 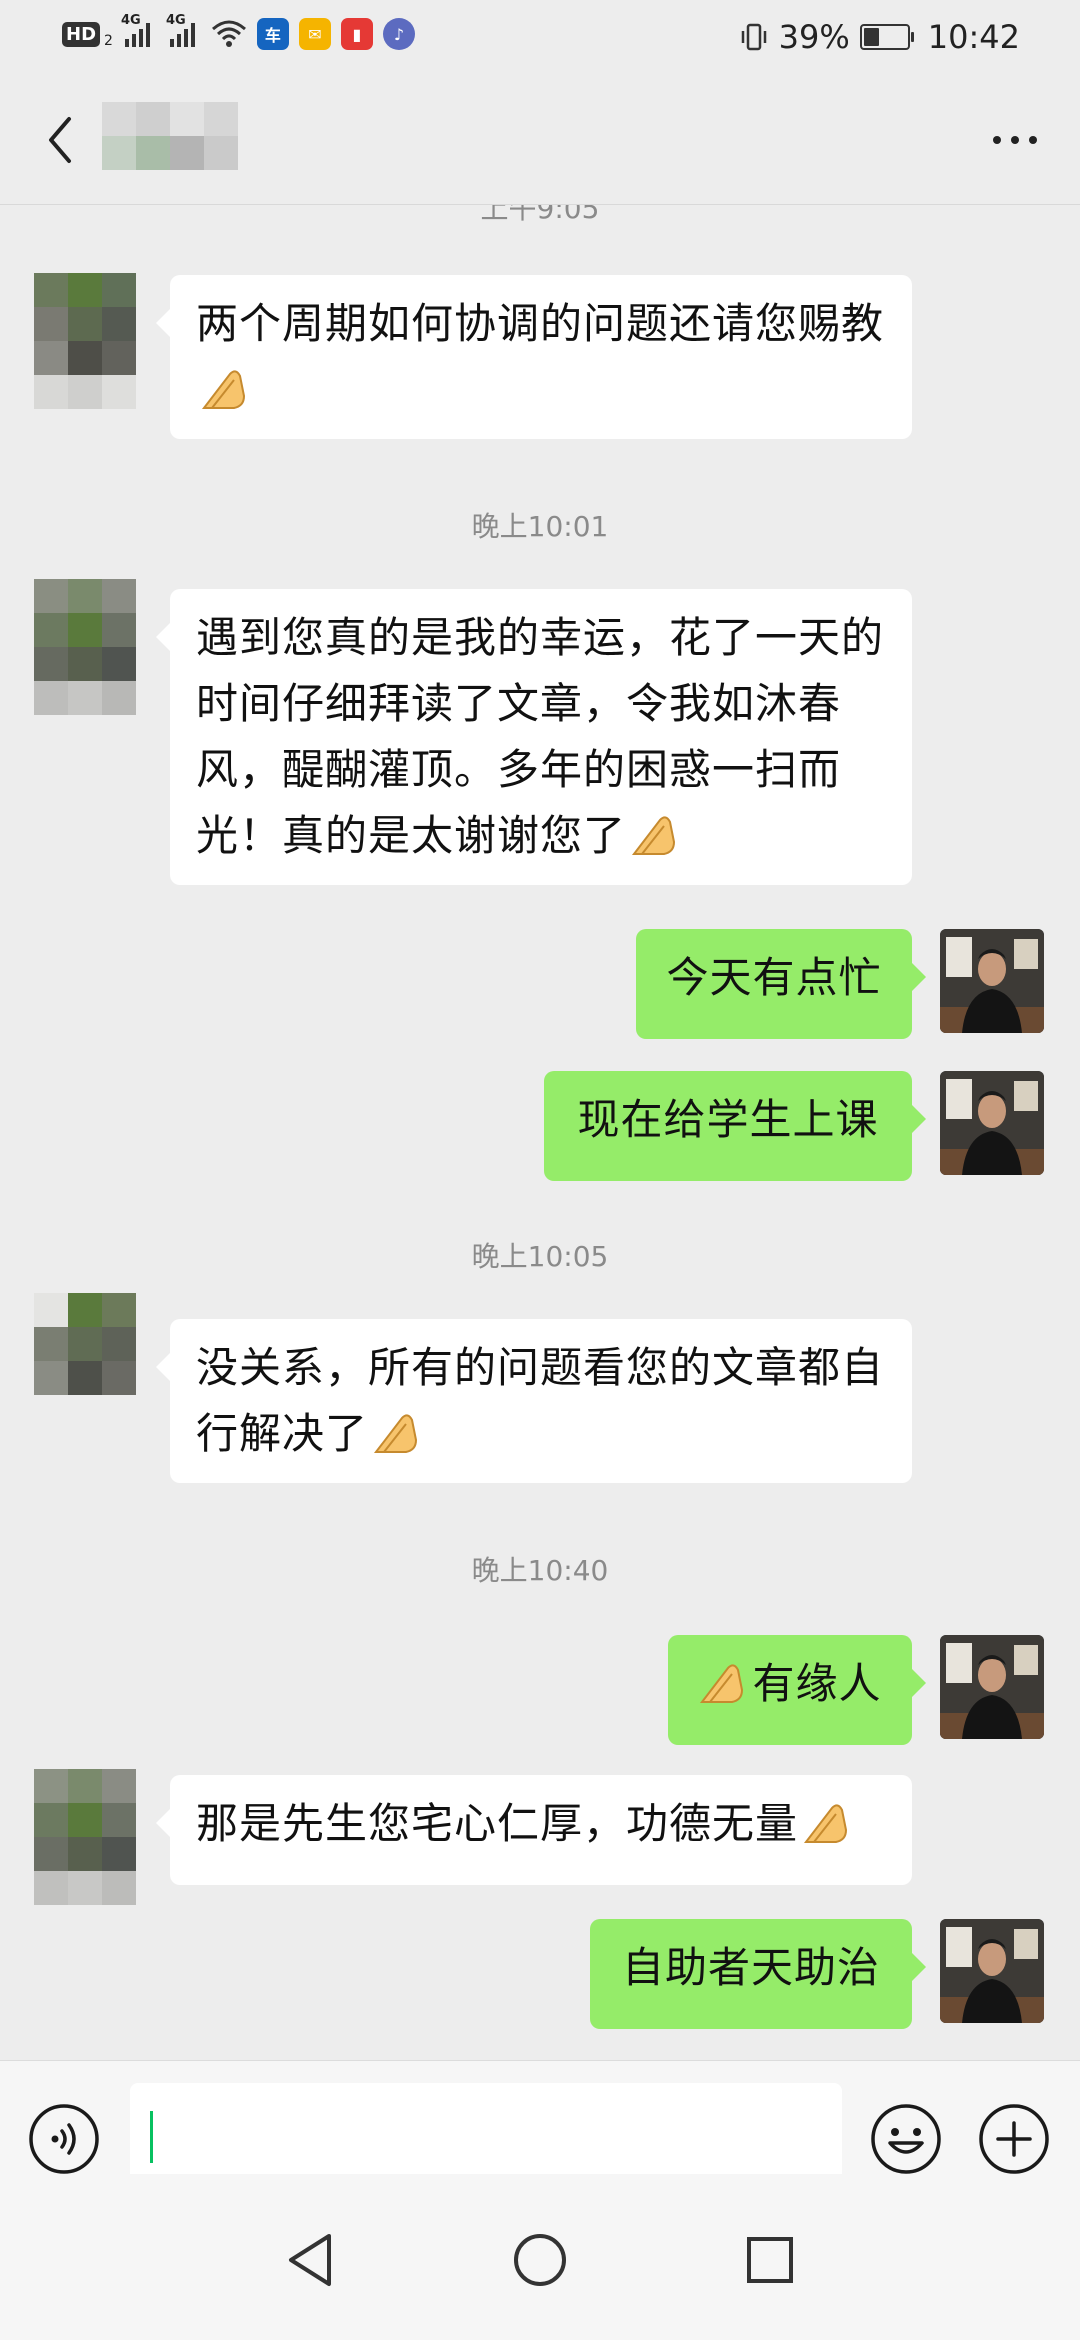 I want to click on recents-square-icon, so click(x=770, y=2260).